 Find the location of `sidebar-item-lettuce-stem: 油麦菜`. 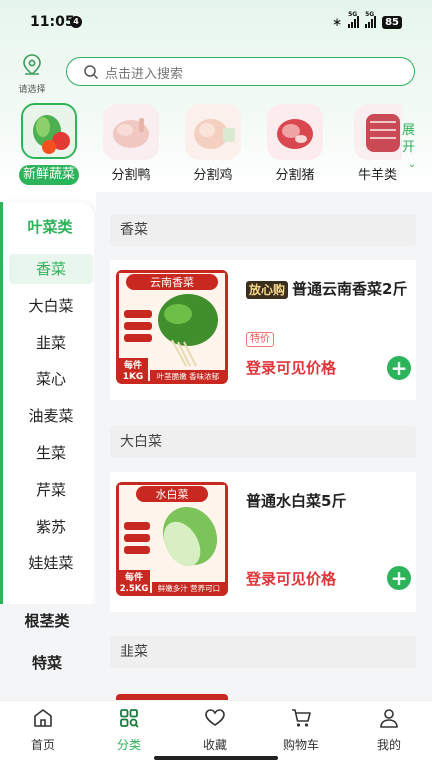

sidebar-item-lettuce-stem: 油麦菜 is located at coordinates (51, 416).